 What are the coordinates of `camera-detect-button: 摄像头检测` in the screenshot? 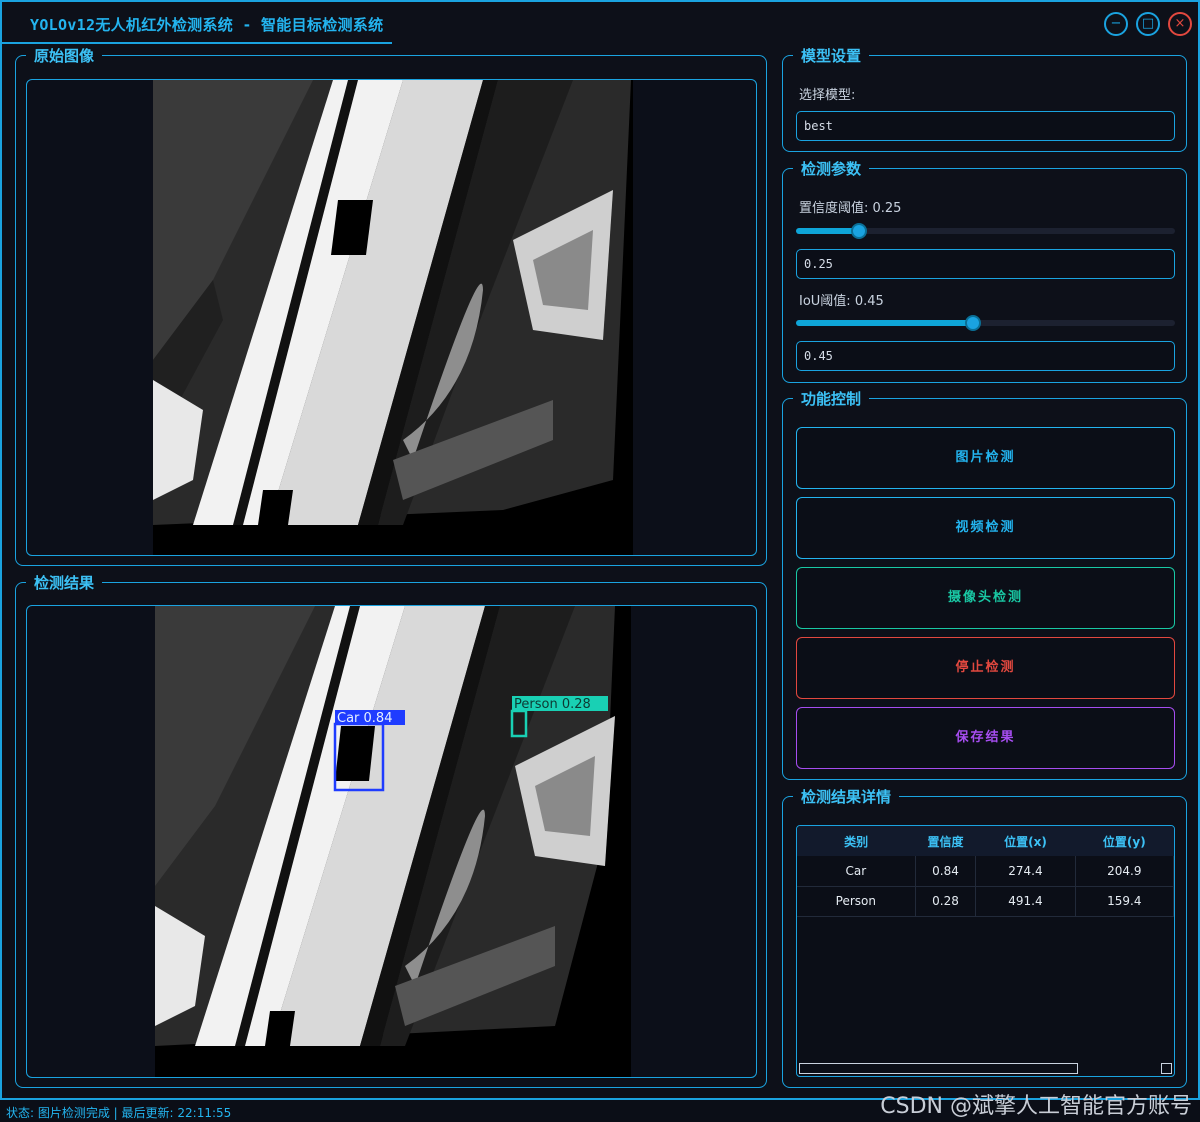 It's located at (985, 598).